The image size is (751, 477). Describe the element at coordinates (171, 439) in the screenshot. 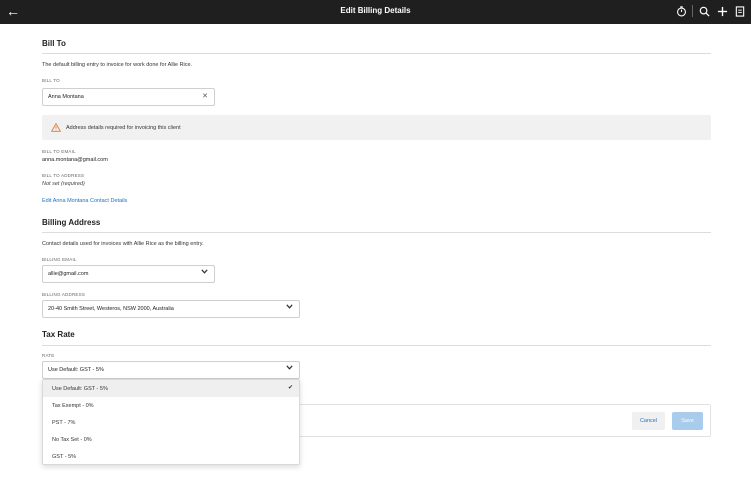

I see `dropdown-option: No Tax Set - 0%` at that location.